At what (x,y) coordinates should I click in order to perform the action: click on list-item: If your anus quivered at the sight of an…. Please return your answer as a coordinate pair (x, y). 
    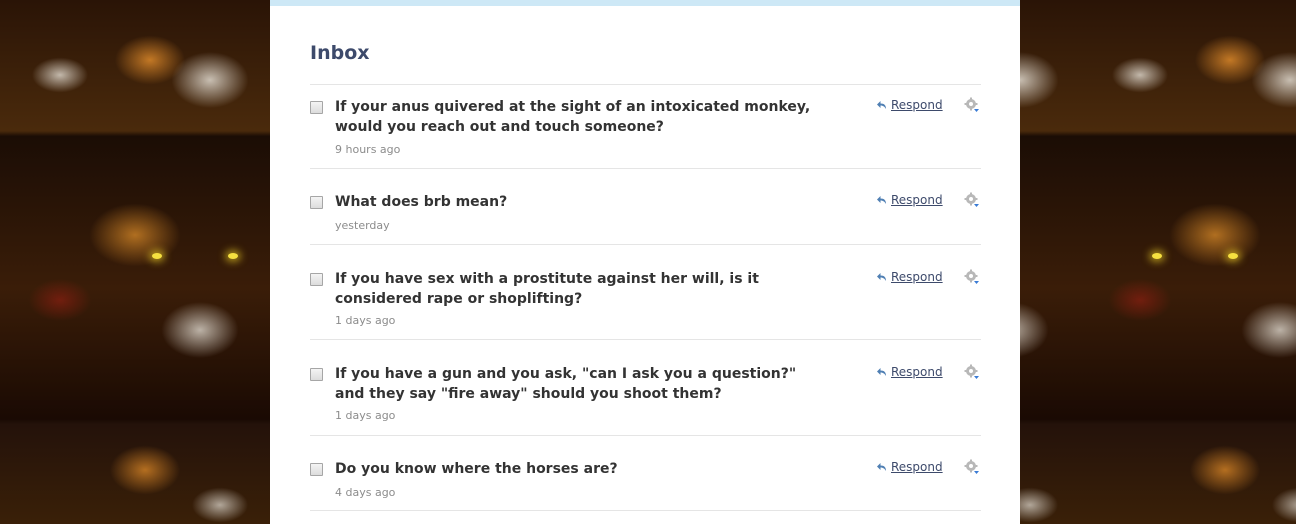
    Looking at the image, I should click on (645, 126).